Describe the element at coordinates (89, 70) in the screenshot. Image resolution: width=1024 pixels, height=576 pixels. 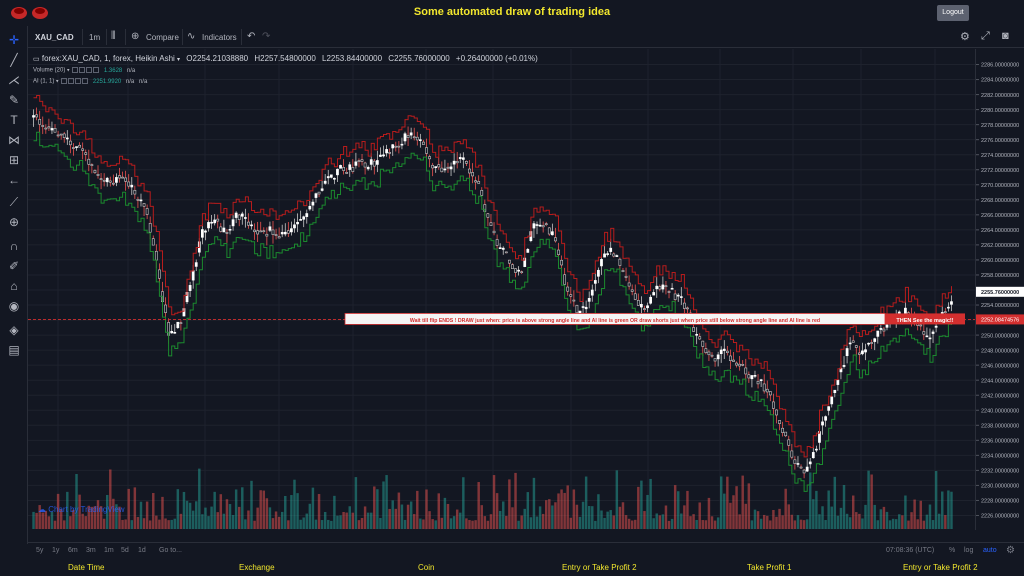
I see `volume-close-icon` at that location.